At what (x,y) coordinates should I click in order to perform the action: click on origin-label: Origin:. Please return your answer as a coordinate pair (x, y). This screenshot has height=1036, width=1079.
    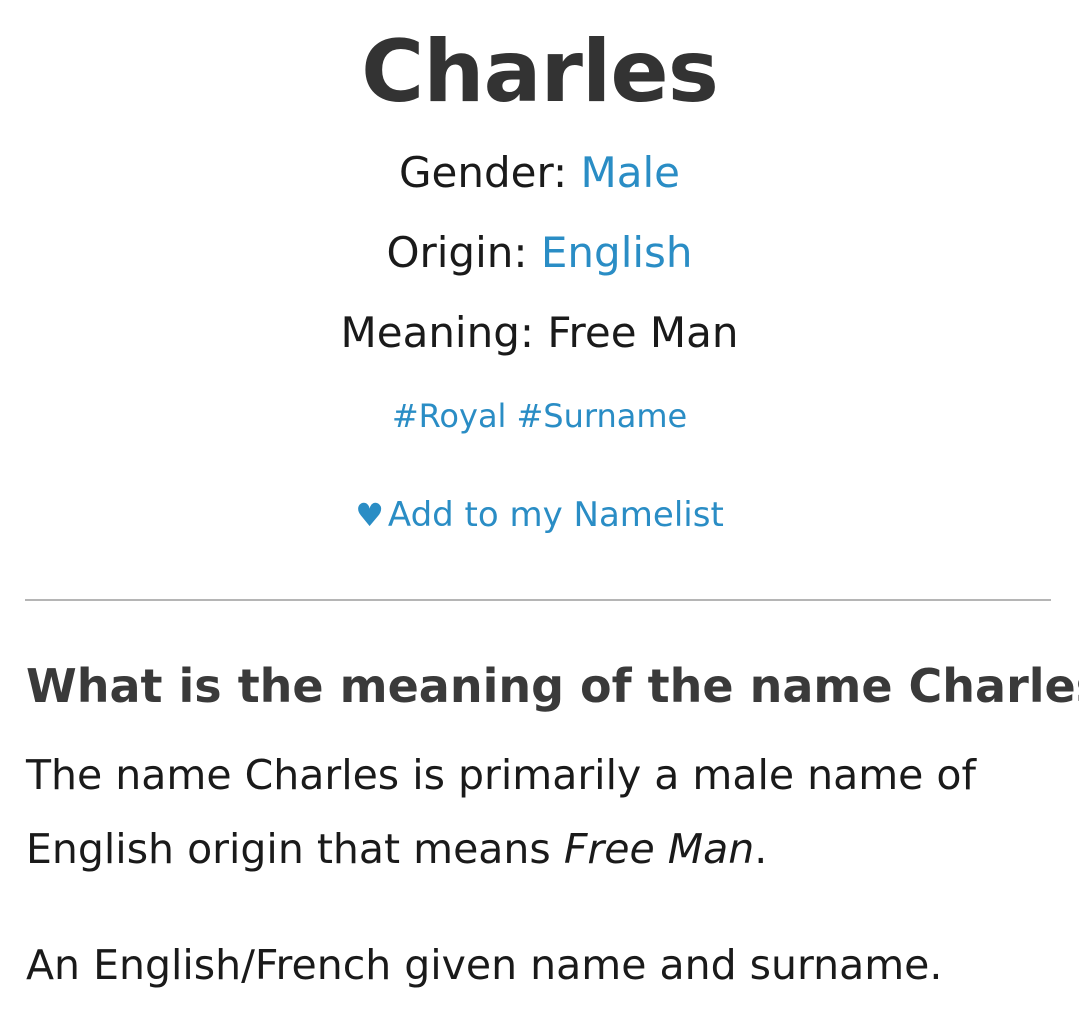
    Looking at the image, I should click on (457, 252).